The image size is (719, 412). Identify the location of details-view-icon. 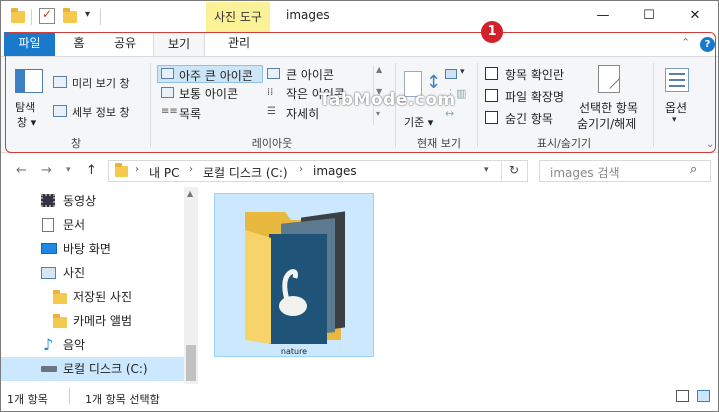
(682, 396).